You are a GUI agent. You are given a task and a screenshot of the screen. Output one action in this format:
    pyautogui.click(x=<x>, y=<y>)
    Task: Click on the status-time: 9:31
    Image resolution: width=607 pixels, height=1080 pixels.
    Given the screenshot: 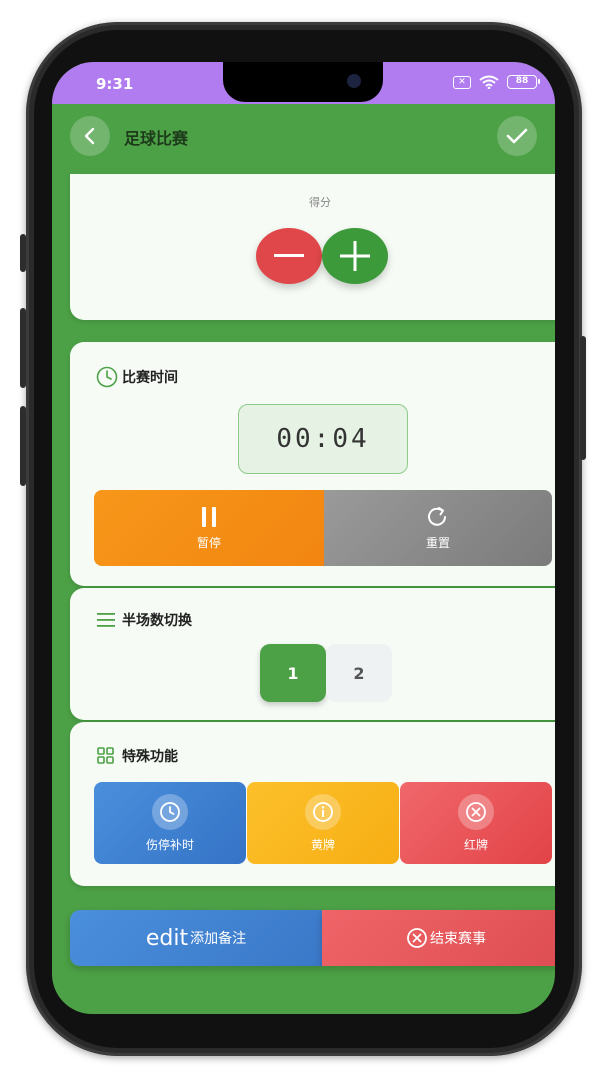 What is the action you would take?
    pyautogui.click(x=115, y=84)
    